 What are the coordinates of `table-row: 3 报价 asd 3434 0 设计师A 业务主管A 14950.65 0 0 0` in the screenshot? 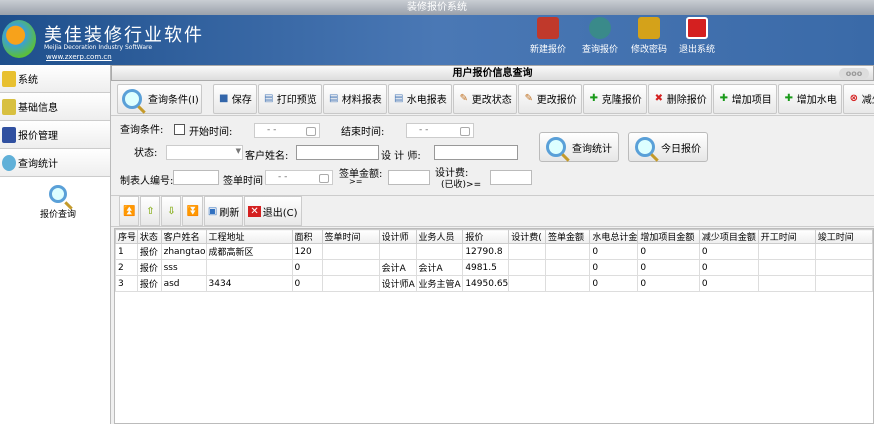 It's located at (494, 283).